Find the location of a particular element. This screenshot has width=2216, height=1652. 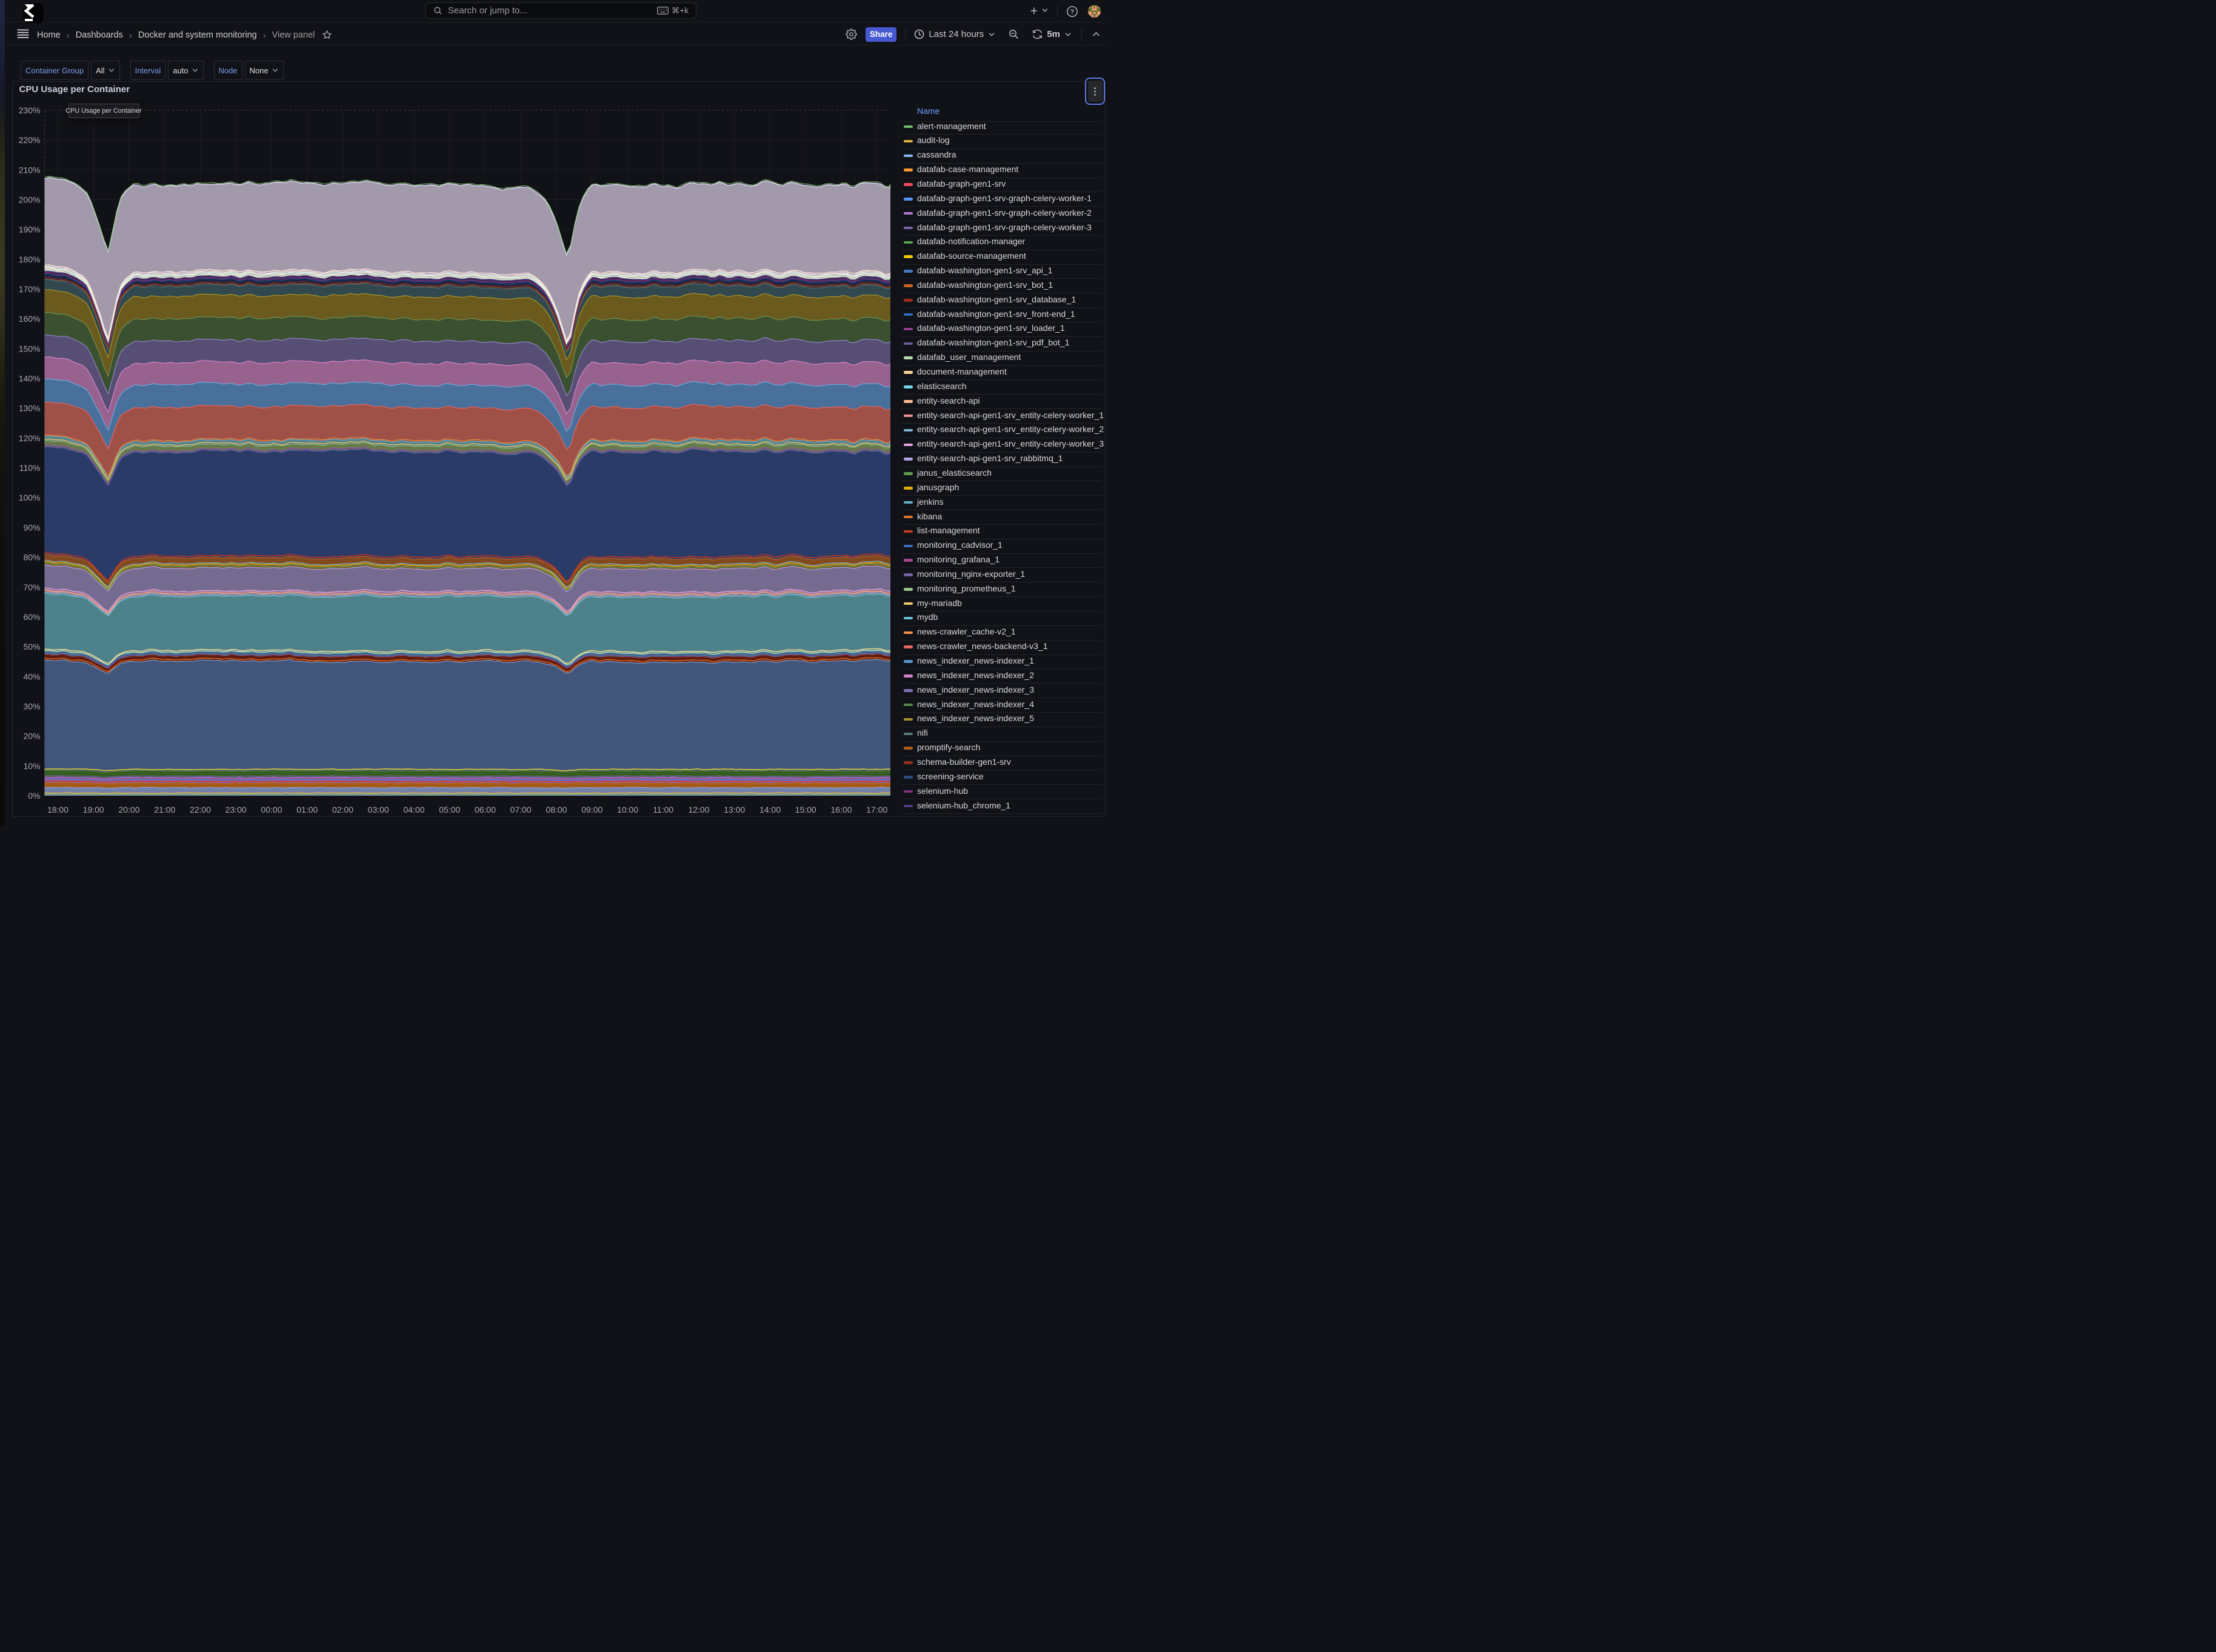

svg-text: 60% is located at coordinates (31, 617).